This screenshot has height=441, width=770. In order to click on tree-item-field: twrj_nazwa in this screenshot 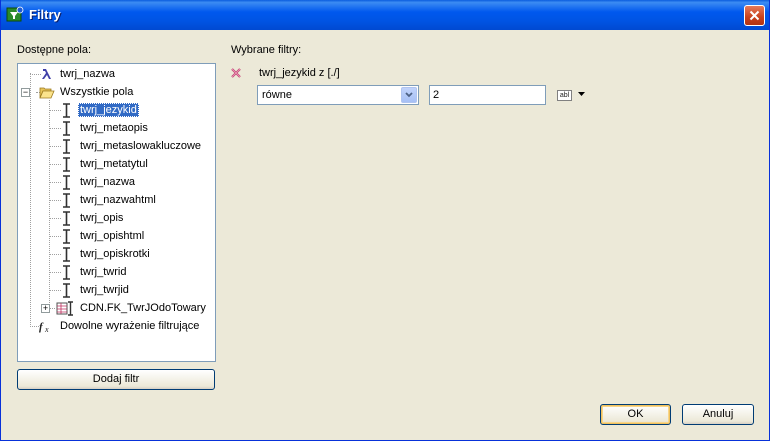, I will do `click(116, 182)`.